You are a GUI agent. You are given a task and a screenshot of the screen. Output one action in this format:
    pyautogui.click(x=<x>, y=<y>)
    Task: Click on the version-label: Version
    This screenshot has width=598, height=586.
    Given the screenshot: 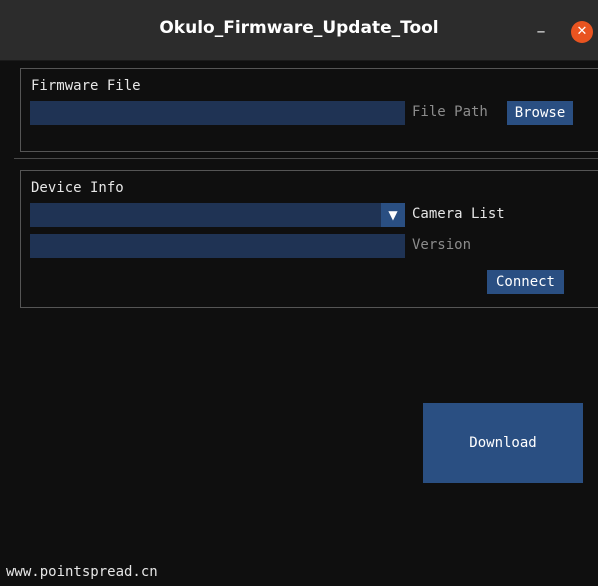 What is the action you would take?
    pyautogui.click(x=442, y=245)
    